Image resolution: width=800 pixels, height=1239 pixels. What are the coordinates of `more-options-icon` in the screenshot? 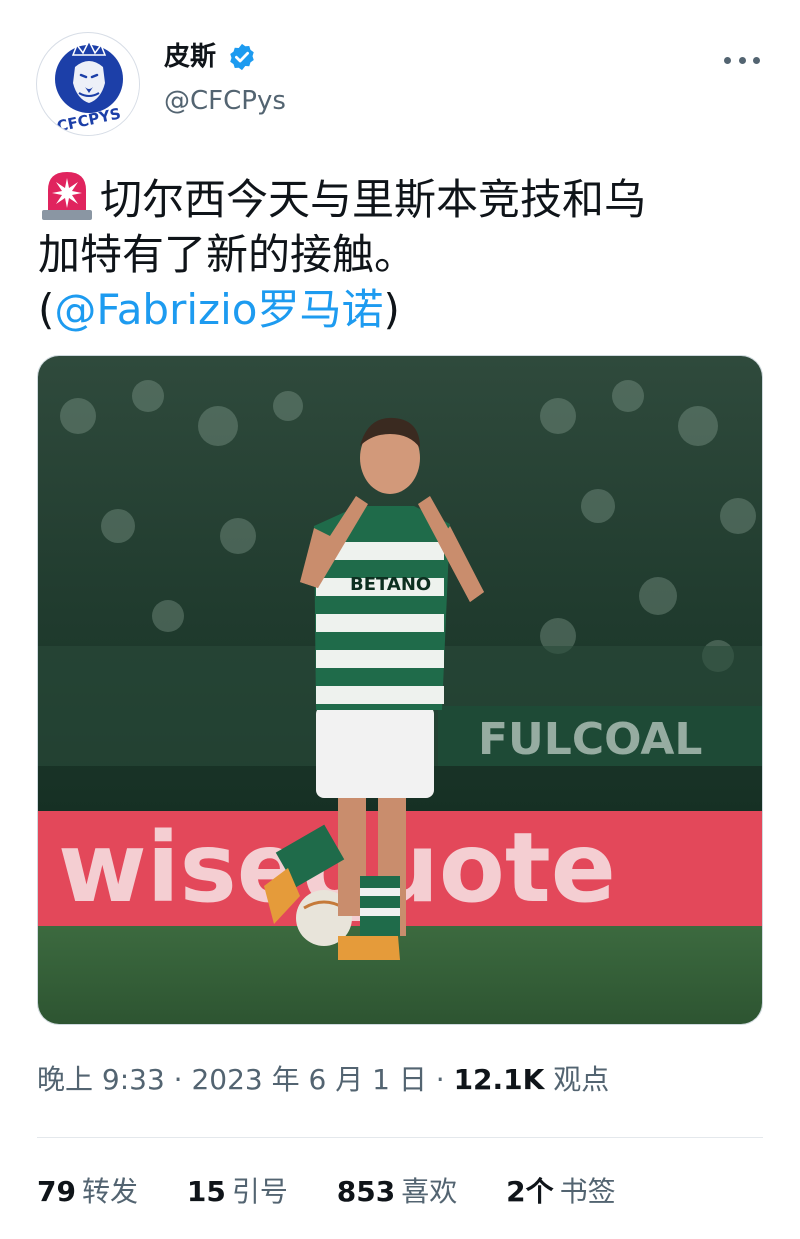 It's located at (742, 60).